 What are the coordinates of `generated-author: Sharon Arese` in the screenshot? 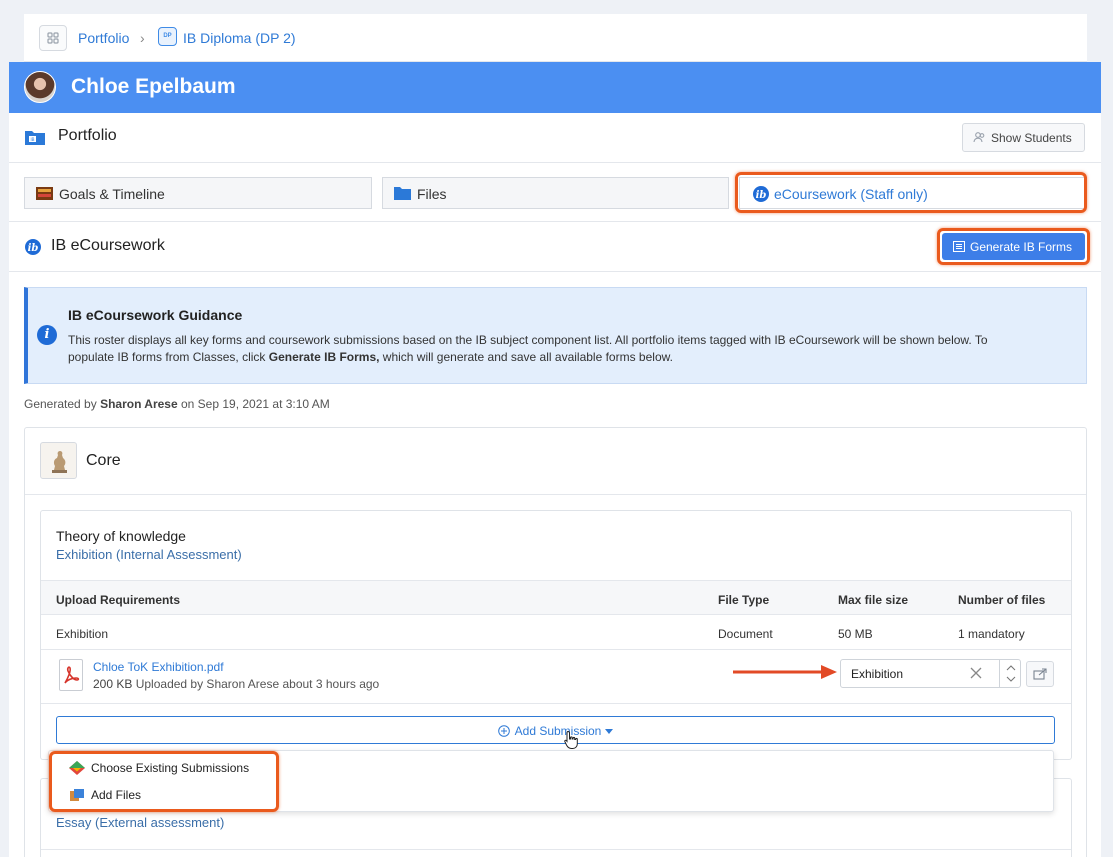 It's located at (139, 404).